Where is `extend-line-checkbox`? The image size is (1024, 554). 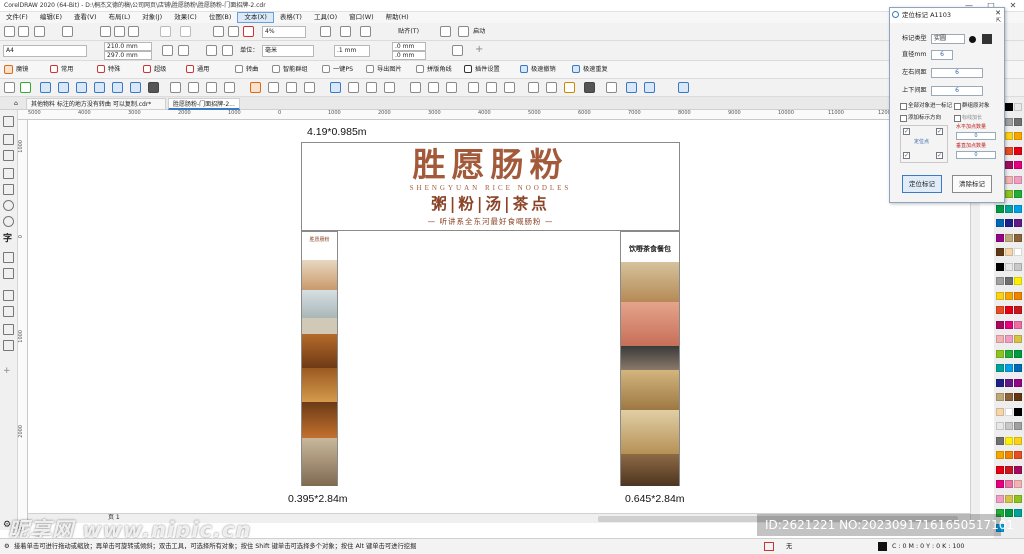 extend-line-checkbox is located at coordinates (957, 118).